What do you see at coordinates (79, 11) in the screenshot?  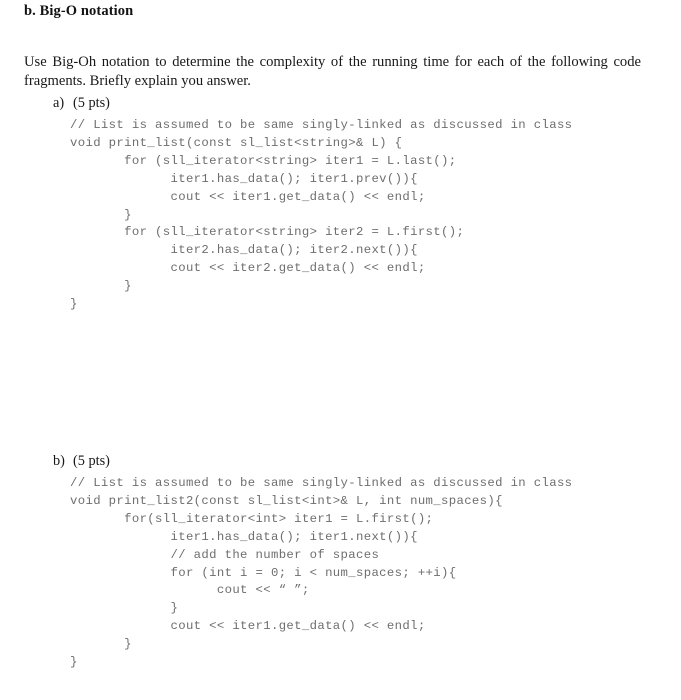 I see `page-title: b. Big-O notation` at bounding box center [79, 11].